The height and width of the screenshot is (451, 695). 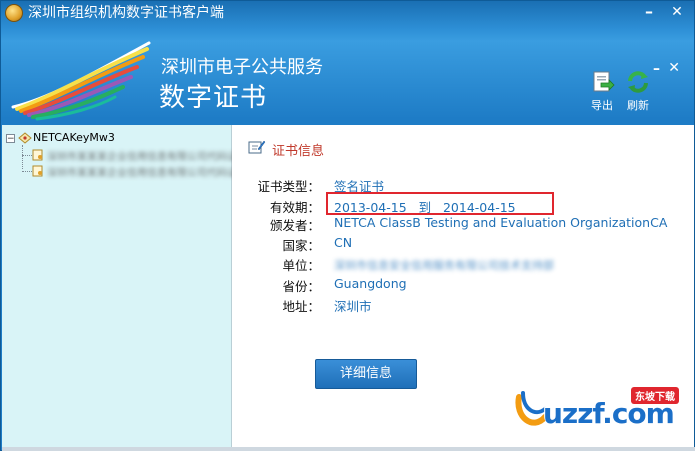 I want to click on type-label: 证书类型：, so click(x=288, y=186).